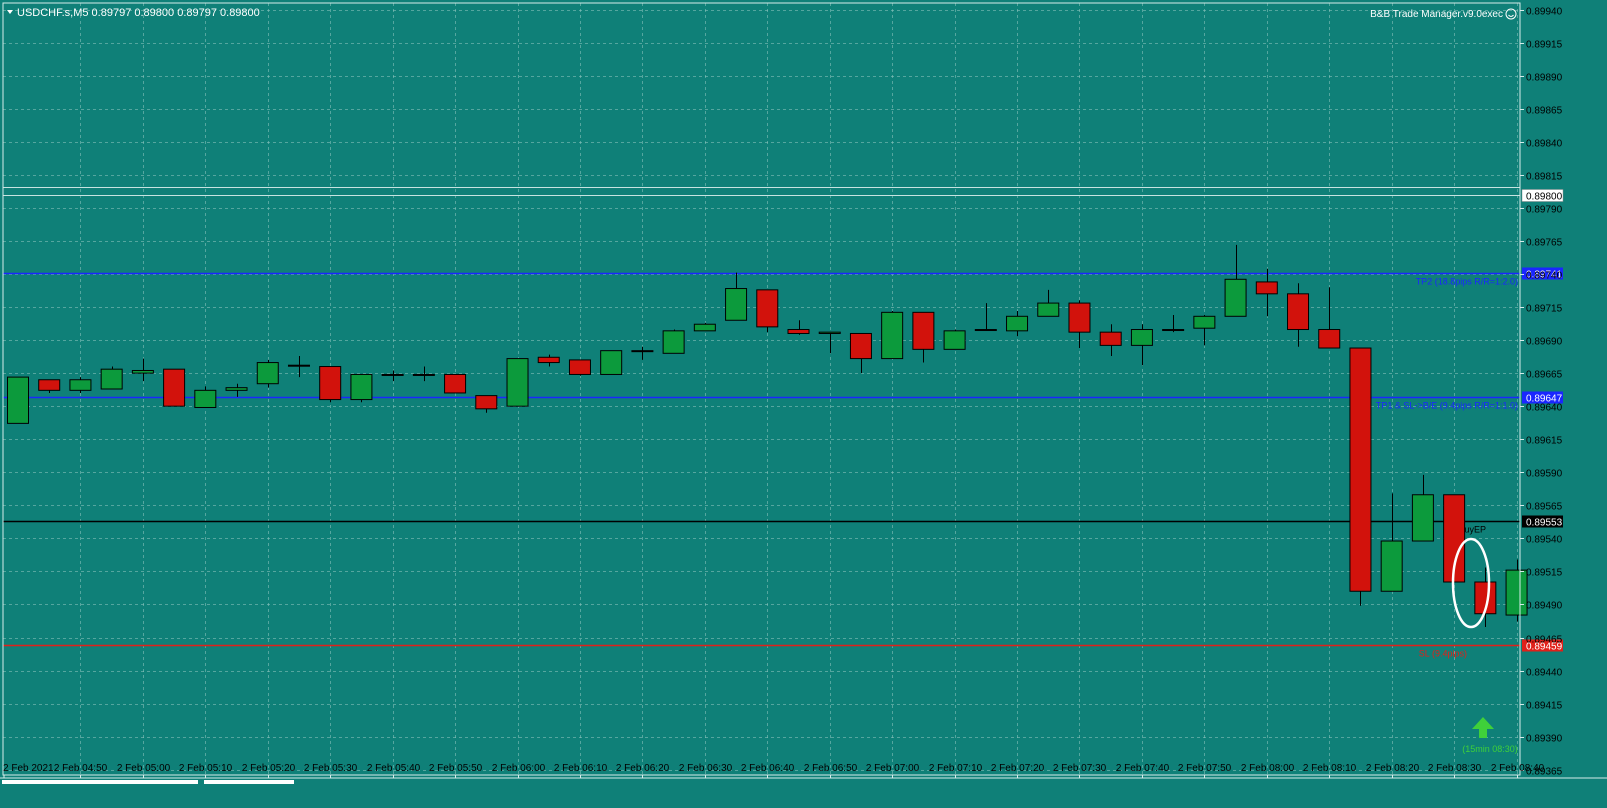 The width and height of the screenshot is (1607, 808). Describe the element at coordinates (1544, 177) in the screenshot. I see `y-tick-label: 0.89815` at that location.